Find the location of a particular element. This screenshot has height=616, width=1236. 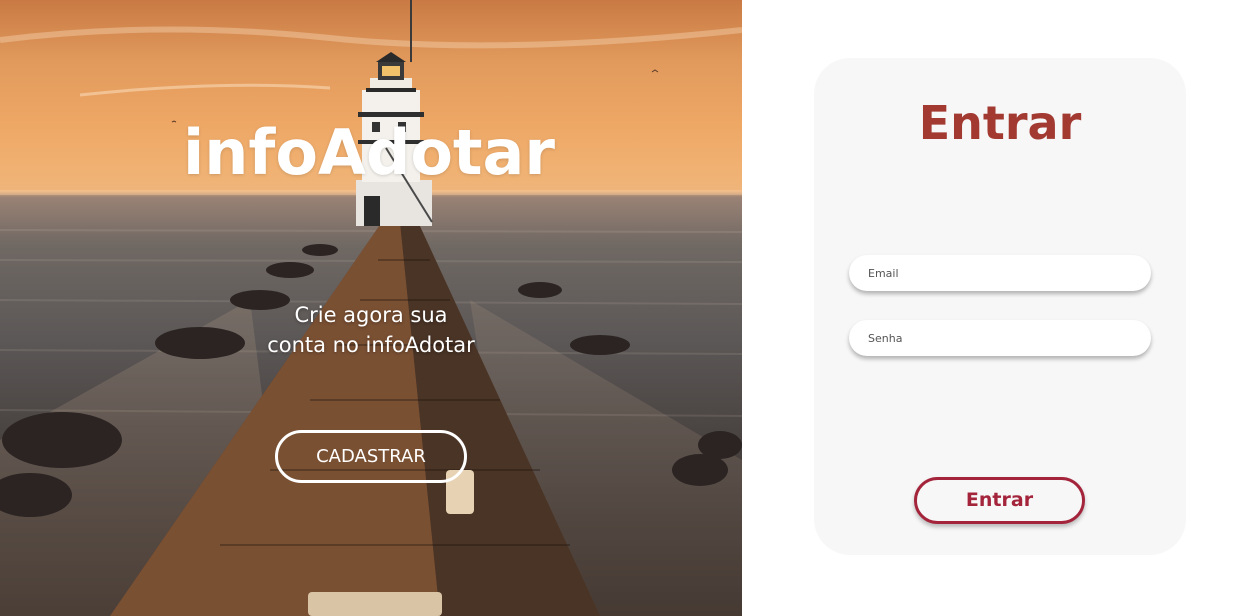

tagline-line-1: Crie agora sua is located at coordinates (371, 315).